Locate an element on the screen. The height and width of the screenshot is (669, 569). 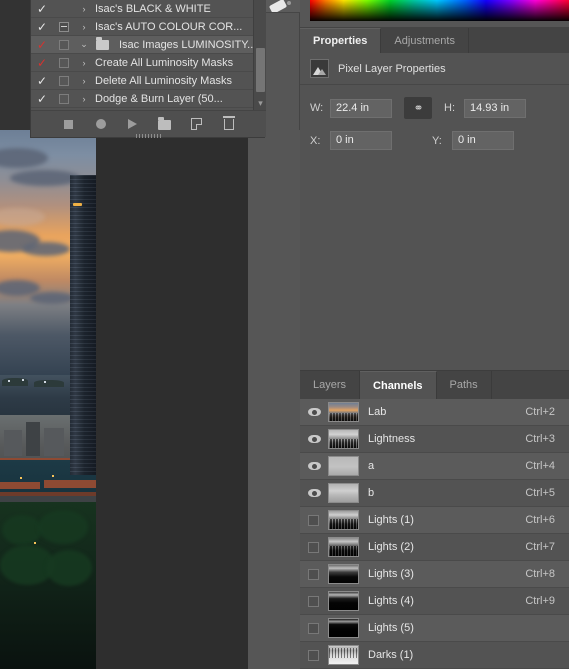
properties-tab-bar: Properties Adjustments is located at coordinates (434, 40).